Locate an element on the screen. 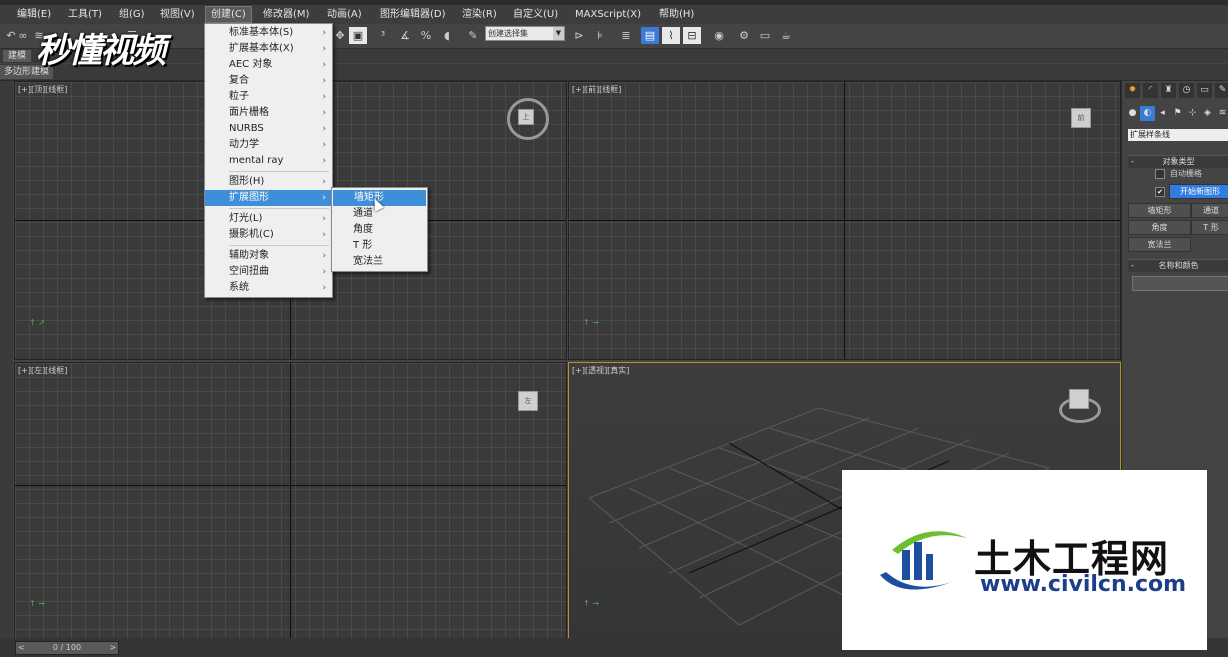 The width and height of the screenshot is (1228, 657). menu-item-nurbs: NURBS › is located at coordinates (268, 129).